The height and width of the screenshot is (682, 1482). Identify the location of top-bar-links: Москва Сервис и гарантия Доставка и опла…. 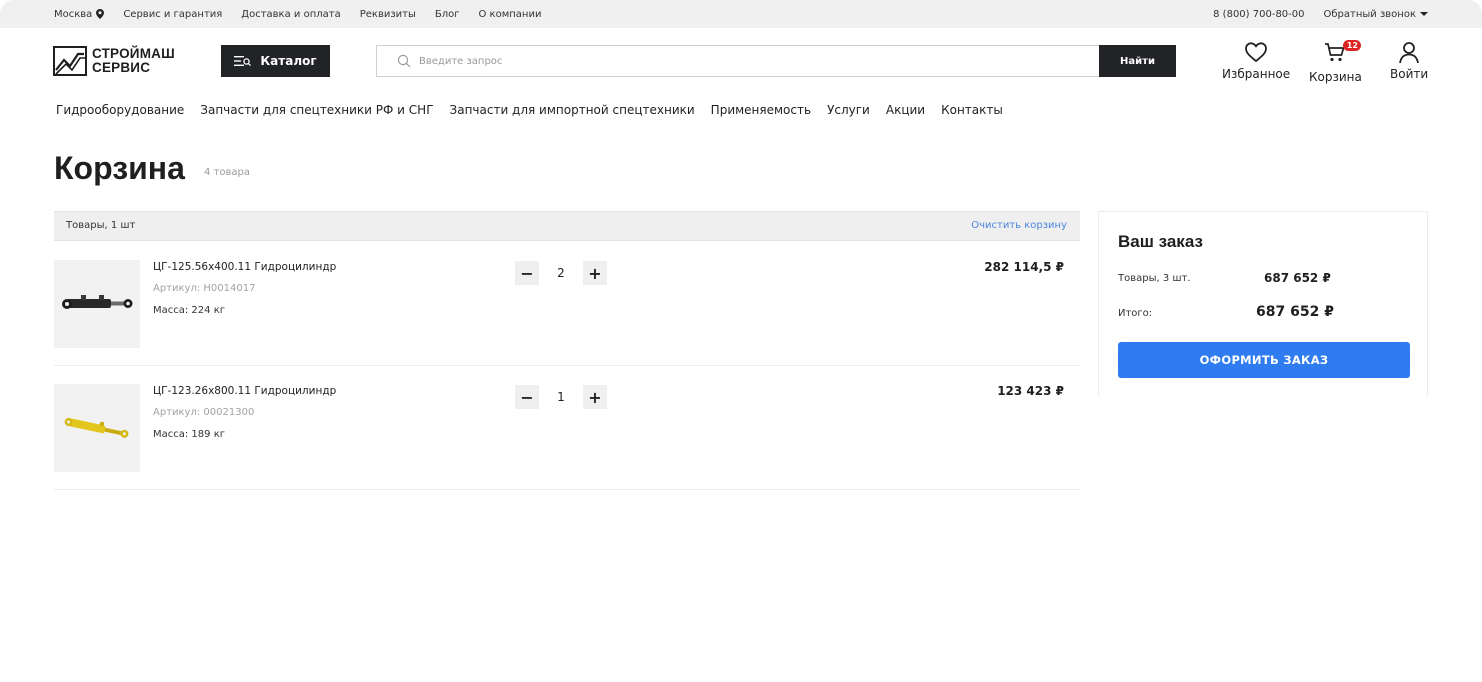
(307, 14).